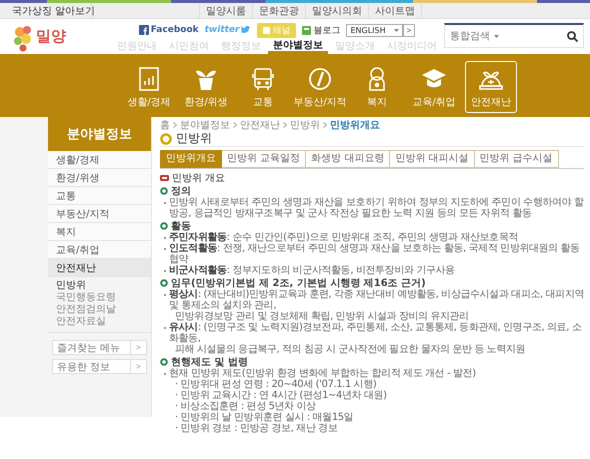 The width and height of the screenshot is (590, 459). I want to click on page-title: 민방위, so click(194, 138).